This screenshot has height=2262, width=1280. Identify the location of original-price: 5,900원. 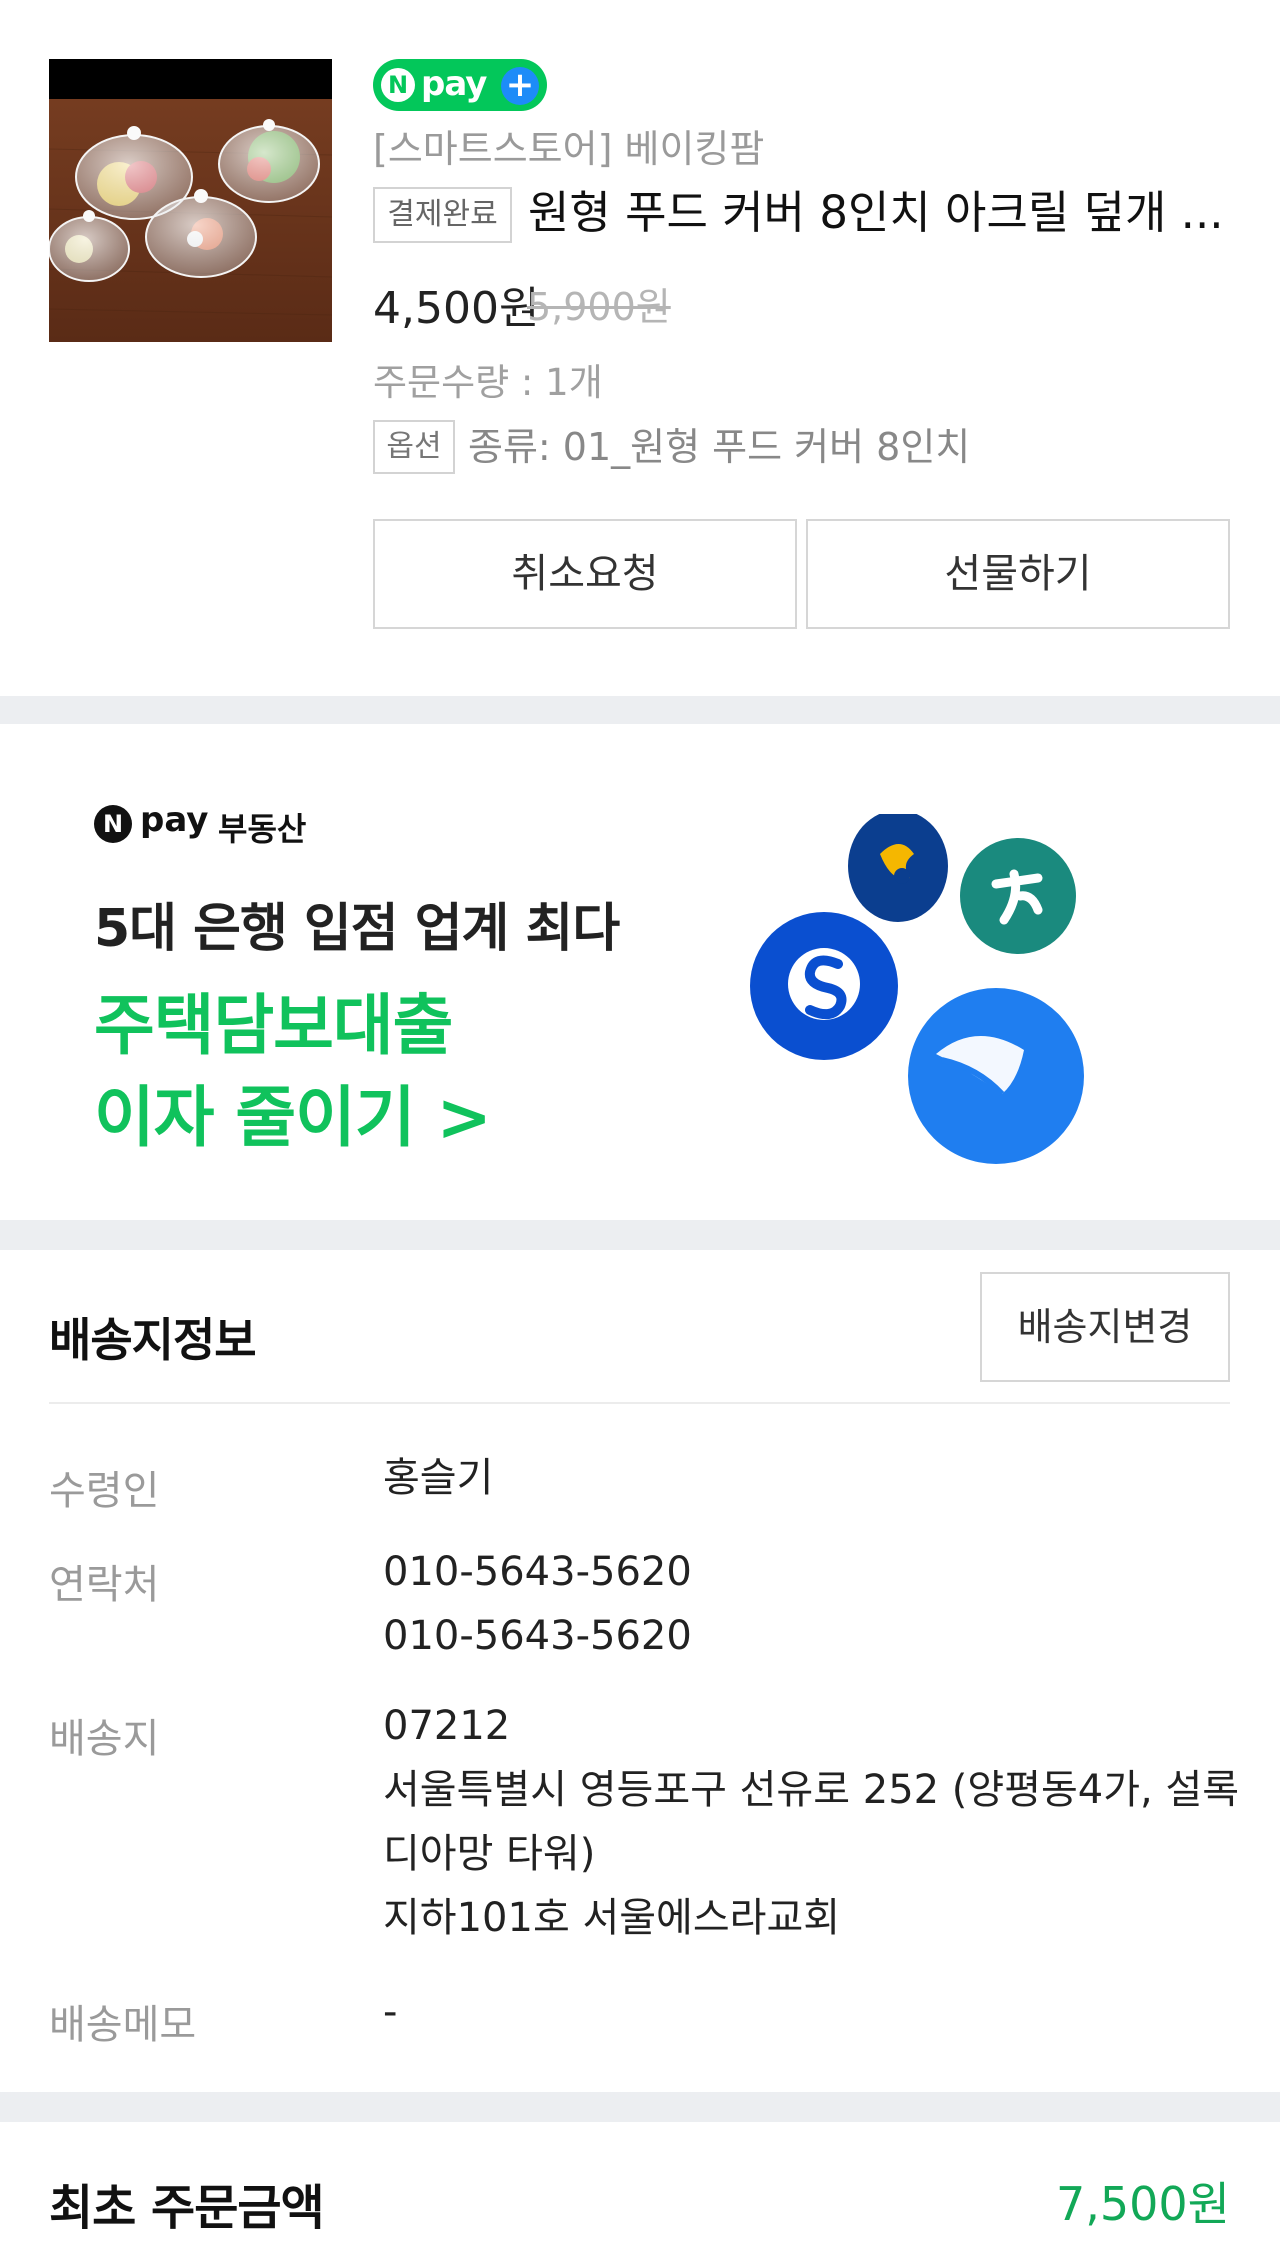
(599, 307).